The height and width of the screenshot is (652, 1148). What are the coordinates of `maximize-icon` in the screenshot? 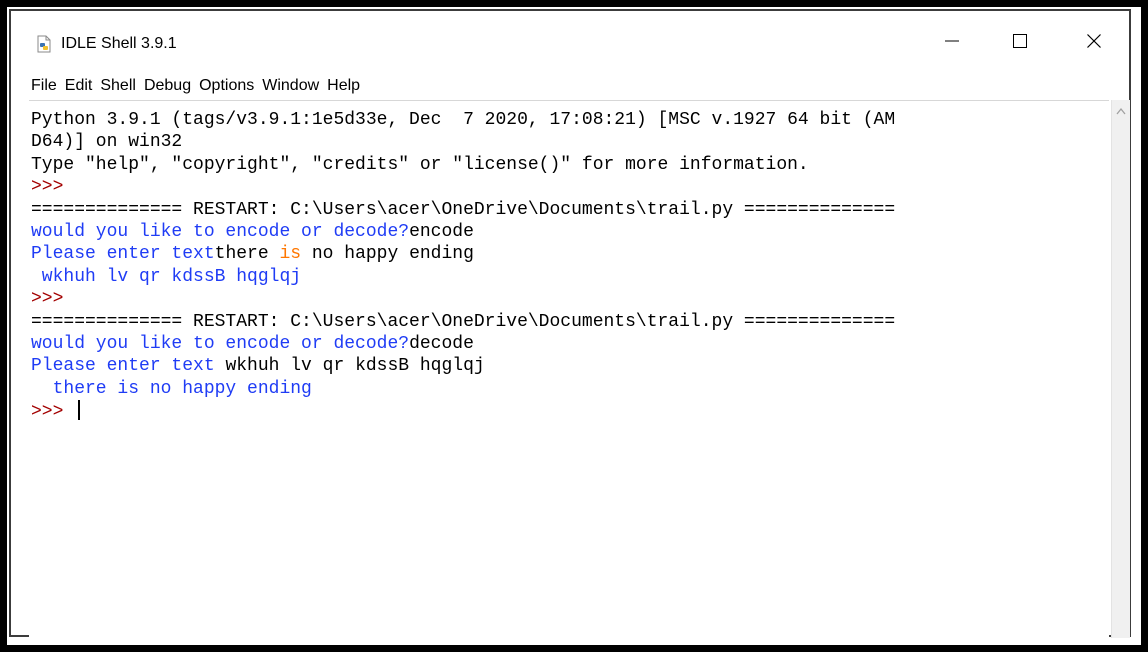 It's located at (1020, 41).